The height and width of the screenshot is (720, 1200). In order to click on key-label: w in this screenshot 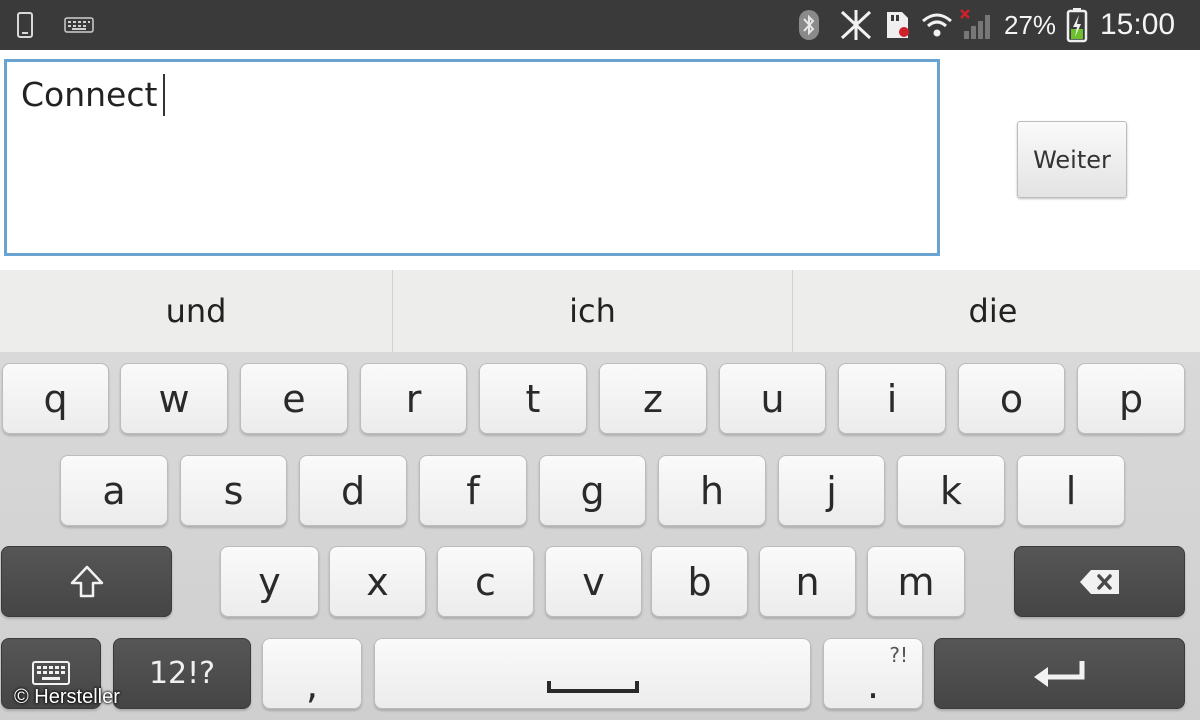, I will do `click(174, 398)`.